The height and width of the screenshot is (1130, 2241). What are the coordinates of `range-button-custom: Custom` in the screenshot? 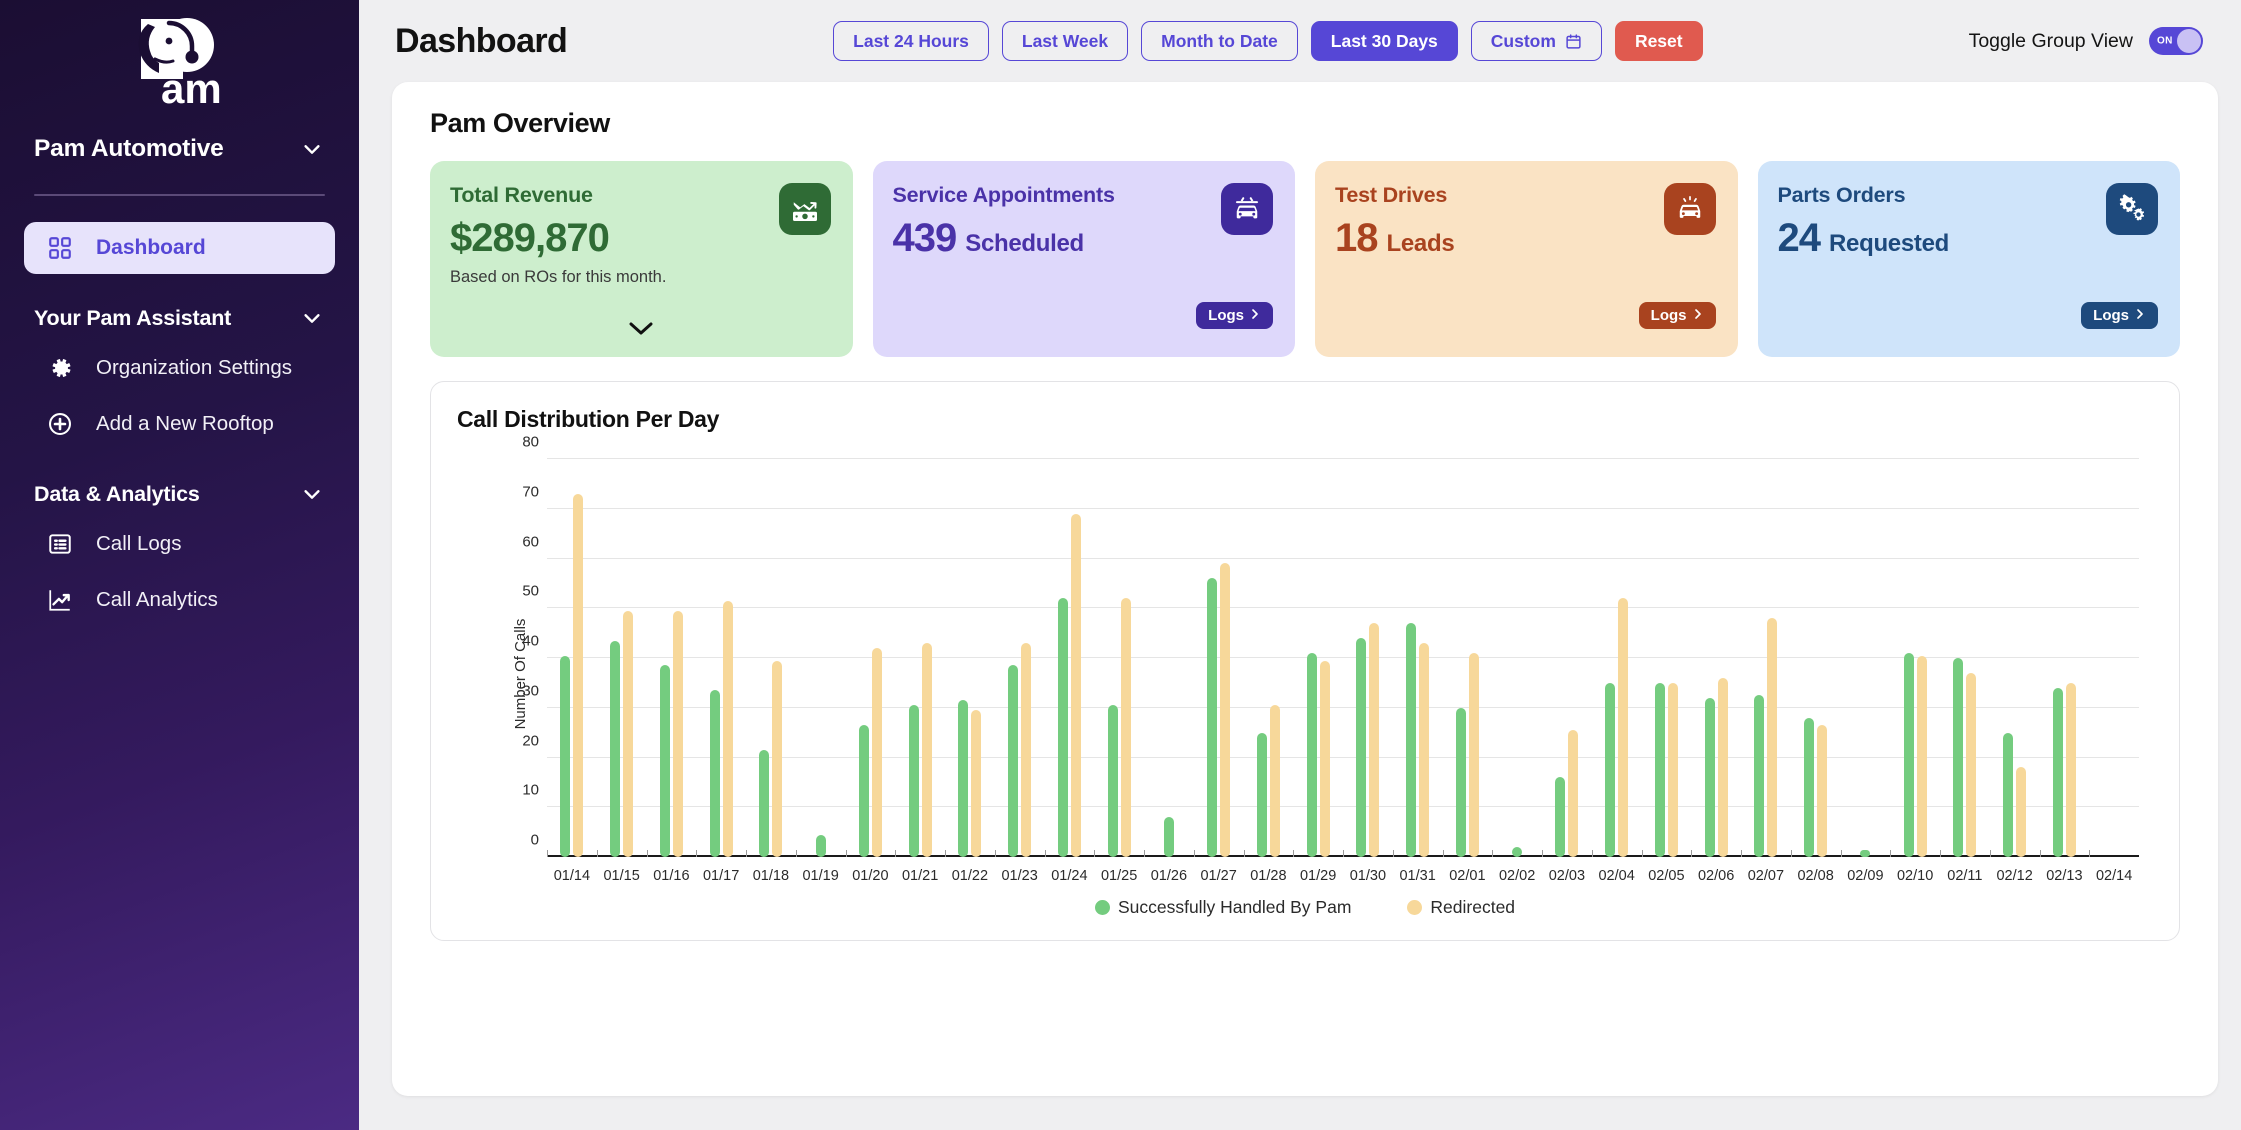 It's located at (1536, 41).